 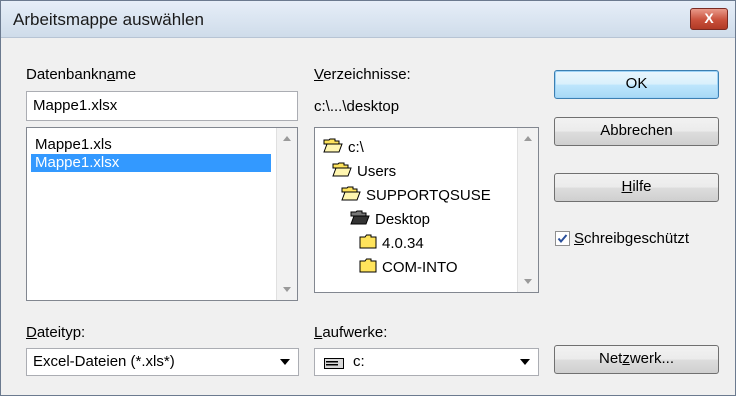 I want to click on file-type-select: Excel-Dateien (*.xls*), so click(x=162, y=362).